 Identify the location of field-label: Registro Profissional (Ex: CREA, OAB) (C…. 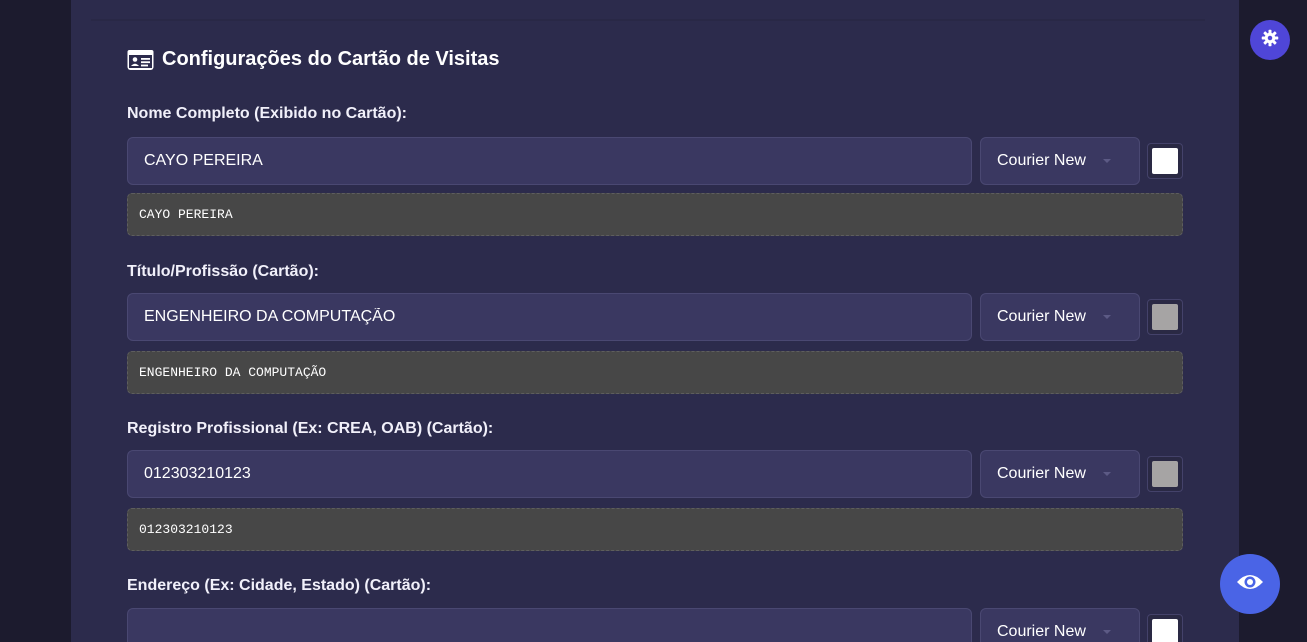
(310, 428).